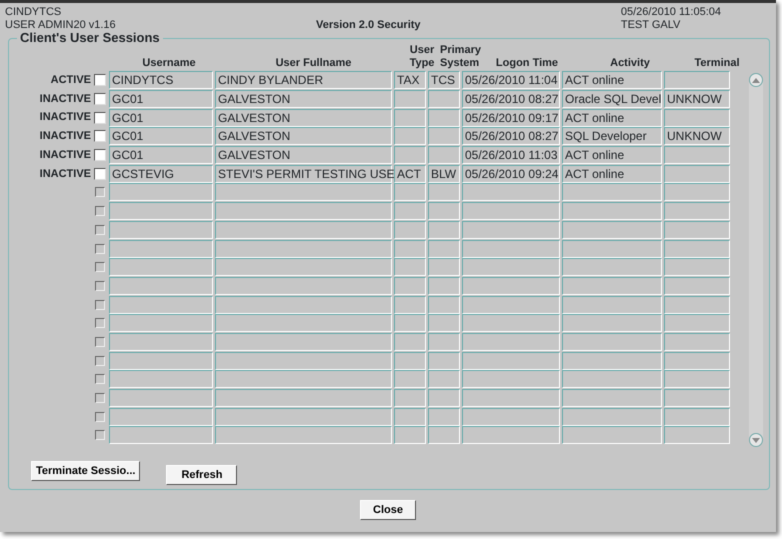 Image resolution: width=782 pixels, height=539 pixels. Describe the element at coordinates (527, 63) in the screenshot. I see `column-header: Logon Time` at that location.